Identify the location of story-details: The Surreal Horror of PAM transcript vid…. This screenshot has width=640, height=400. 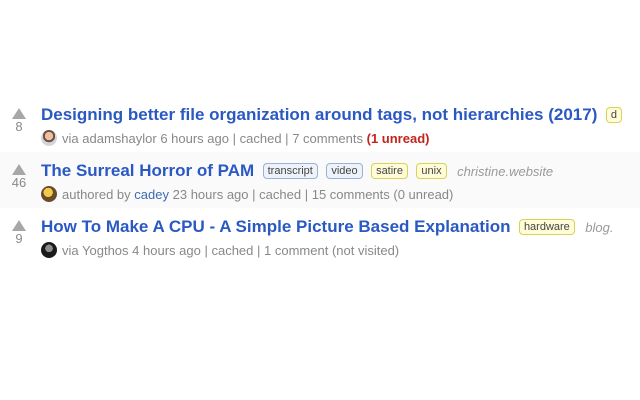
(340, 182).